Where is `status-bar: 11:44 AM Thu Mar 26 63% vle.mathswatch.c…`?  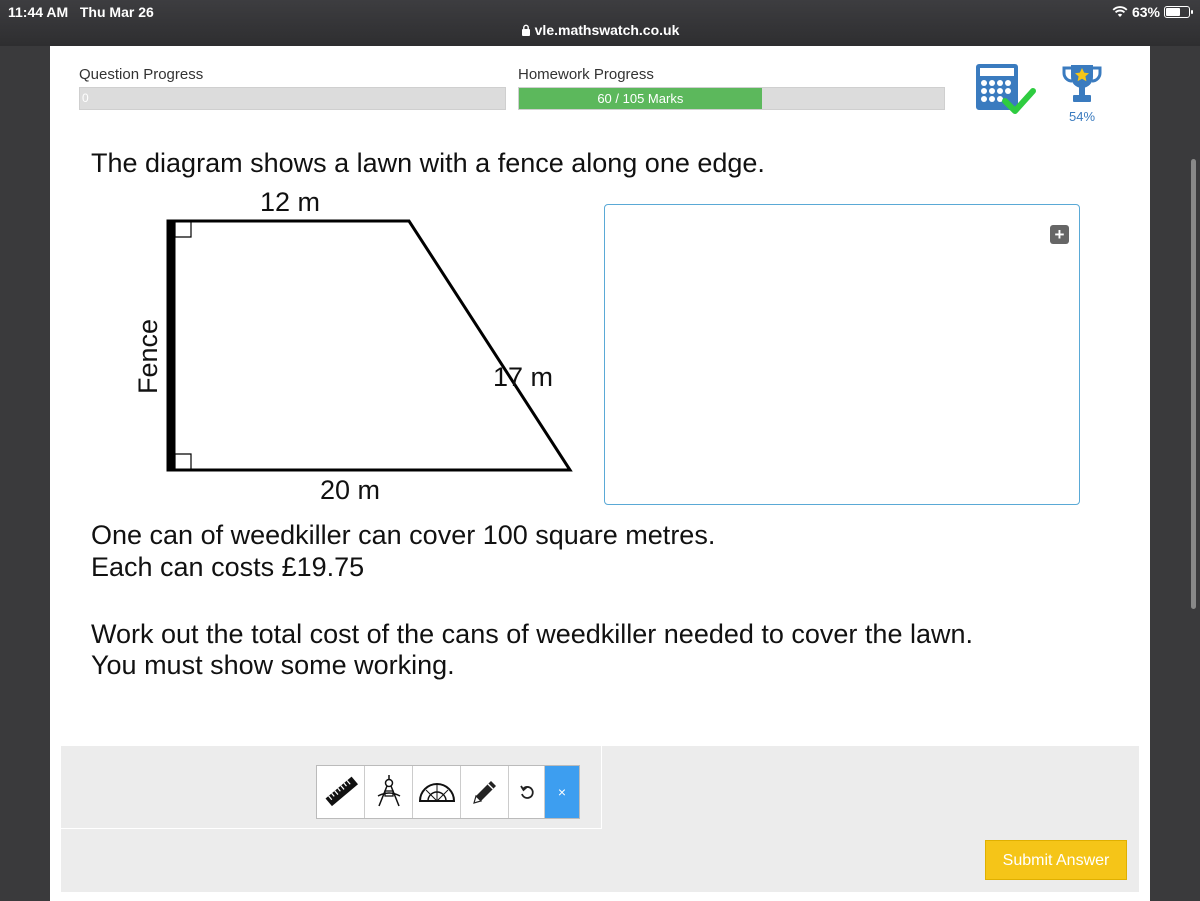 status-bar: 11:44 AM Thu Mar 26 63% vle.mathswatch.c… is located at coordinates (600, 23).